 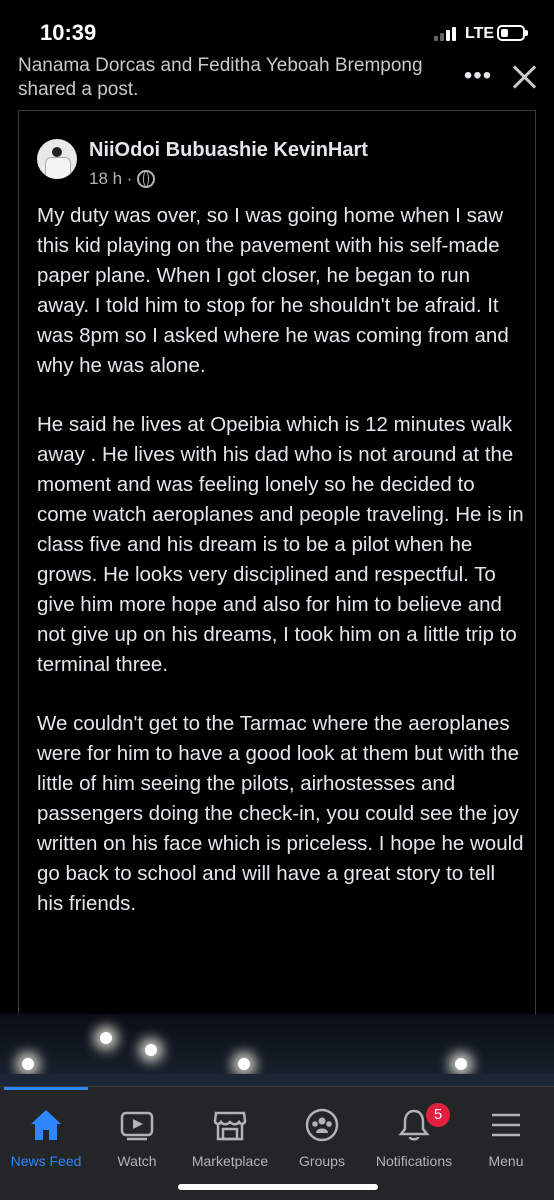 I want to click on nav-label: News Feed, so click(x=46, y=1161).